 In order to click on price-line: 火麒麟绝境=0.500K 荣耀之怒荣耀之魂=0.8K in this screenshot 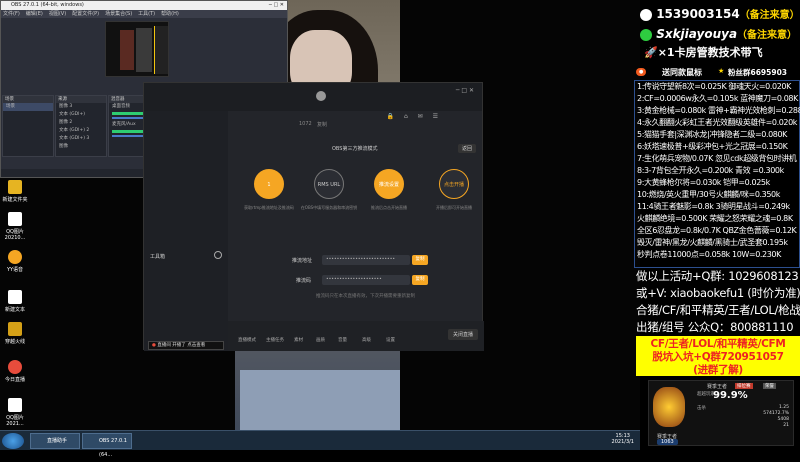, I will do `click(715, 218)`.